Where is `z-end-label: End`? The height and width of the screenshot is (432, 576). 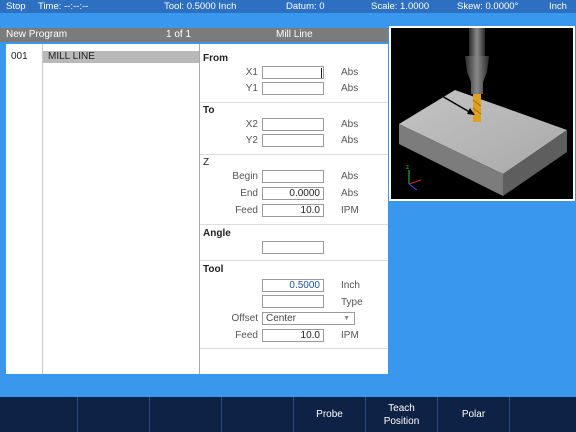
z-end-label: End is located at coordinates (249, 193).